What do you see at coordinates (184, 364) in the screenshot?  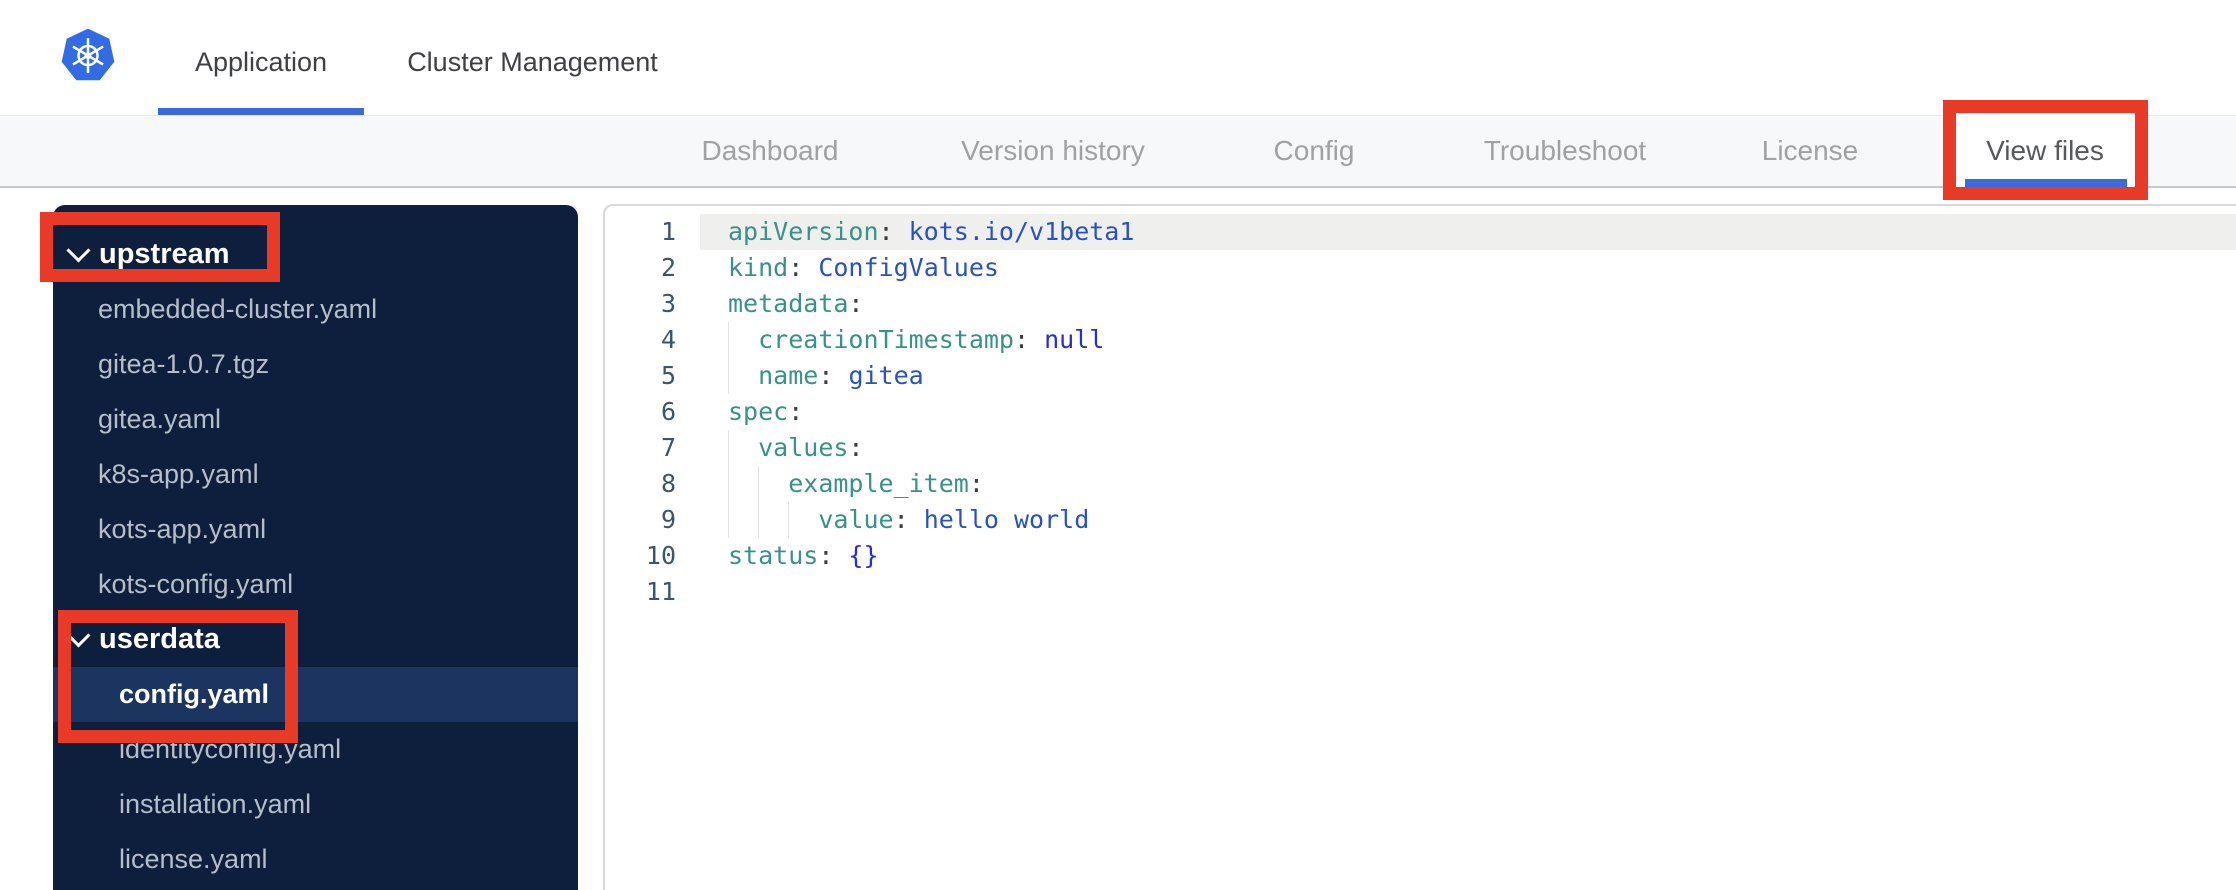 I see `tree-item-label: gitea-1.0.7.tgz` at bounding box center [184, 364].